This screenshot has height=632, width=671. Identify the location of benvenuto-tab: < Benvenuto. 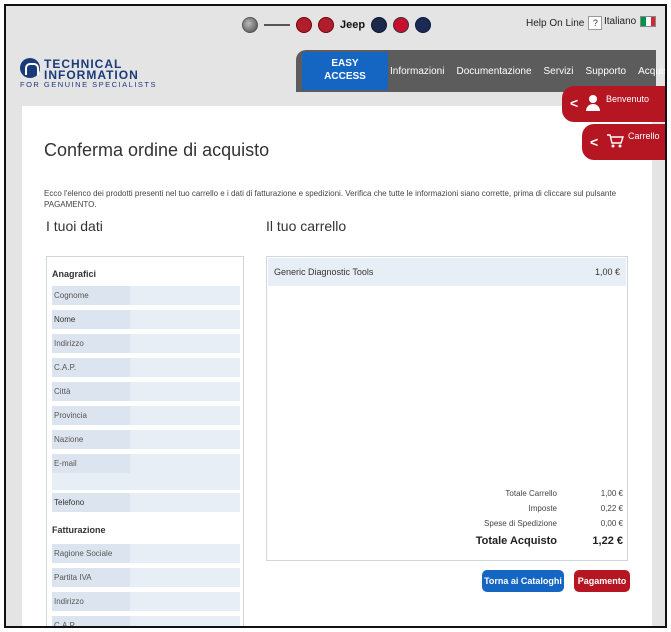
(613, 104).